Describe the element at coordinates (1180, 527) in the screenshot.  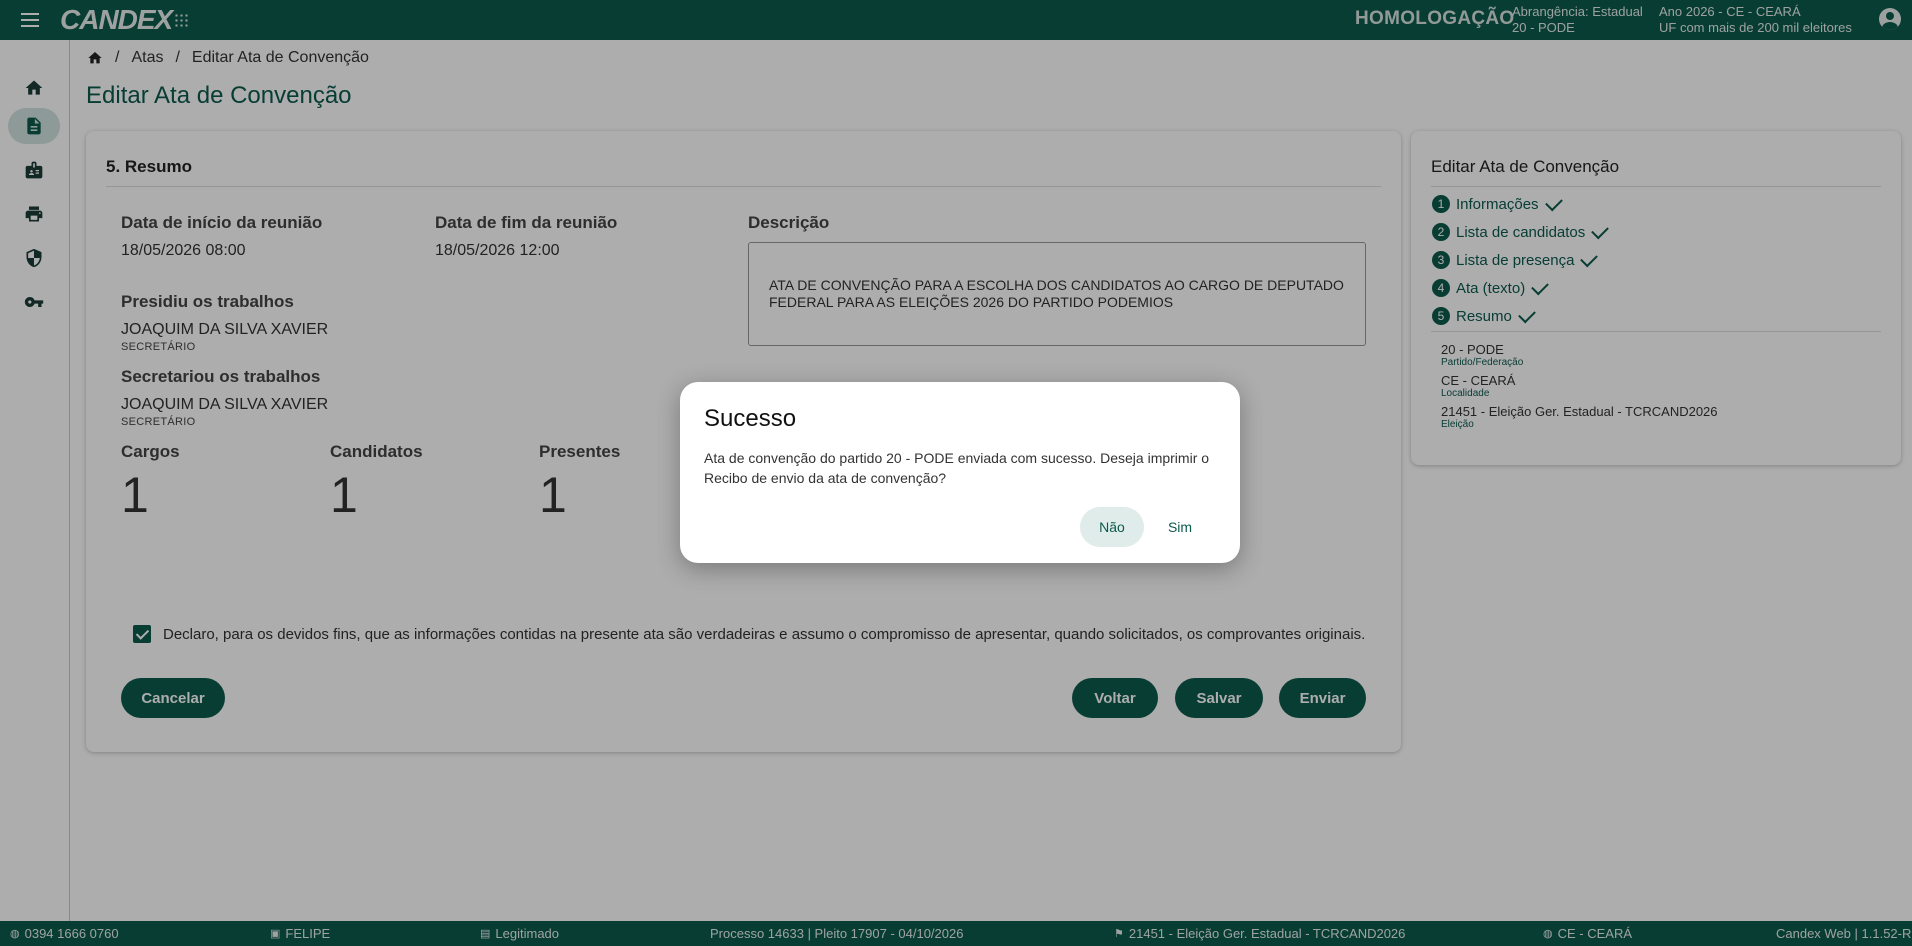
I see `yes-button: Sim` at that location.